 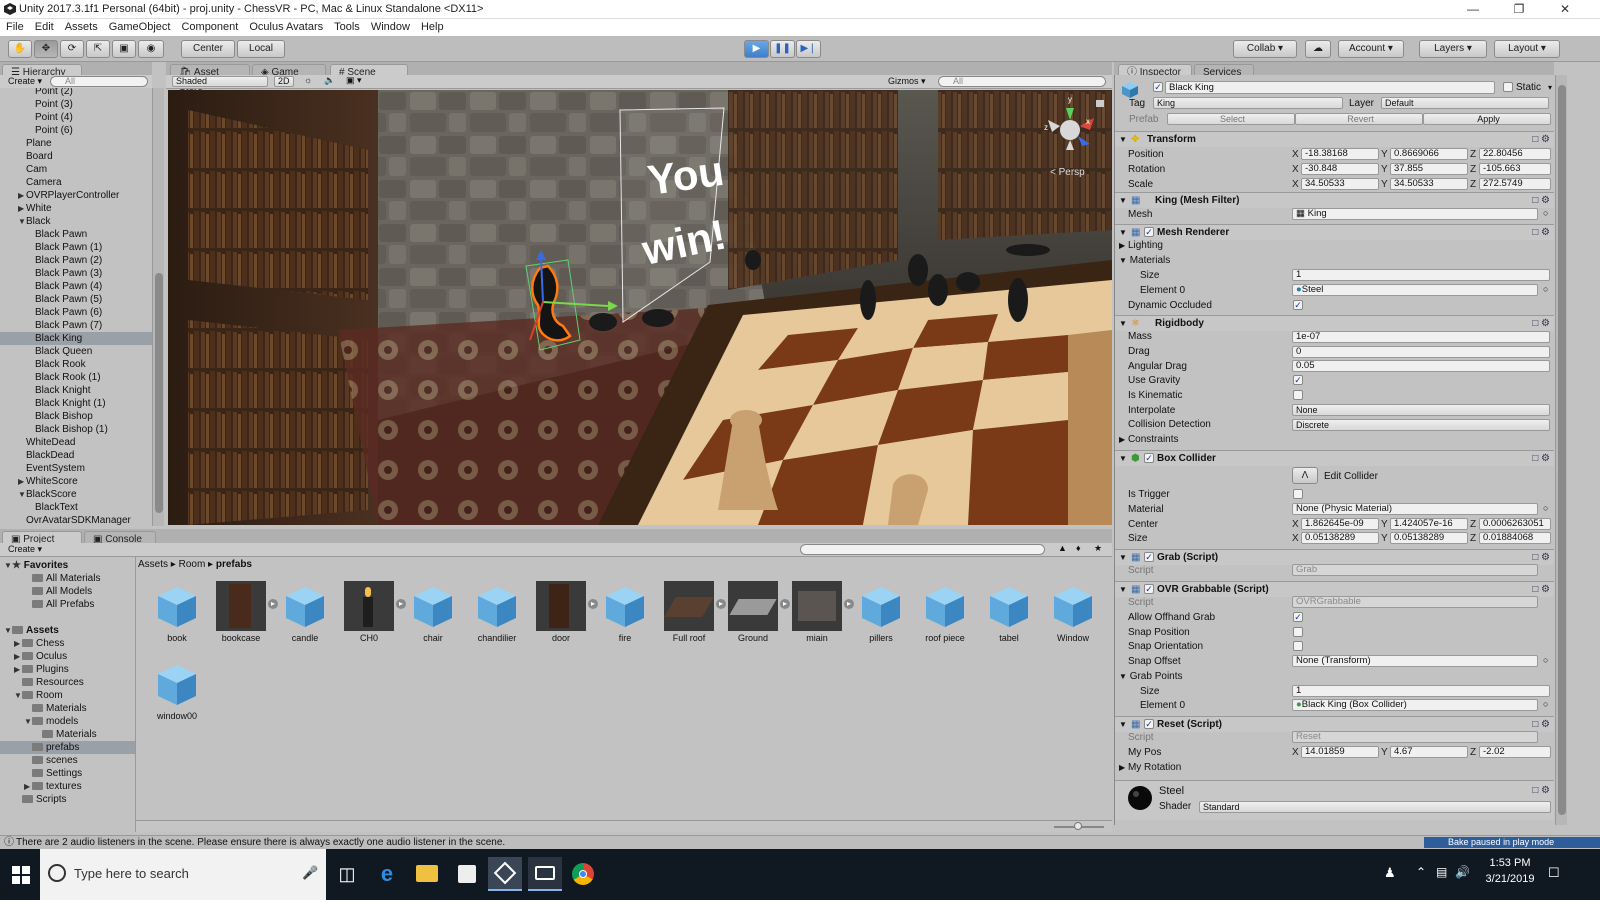 What do you see at coordinates (390, 27) in the screenshot?
I see `menu-item-window: Window` at bounding box center [390, 27].